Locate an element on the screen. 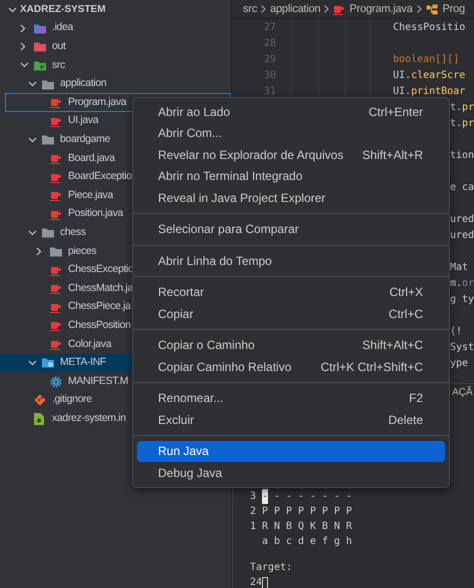 Image resolution: width=474 pixels, height=588 pixels. board-cell: K is located at coordinates (313, 526).